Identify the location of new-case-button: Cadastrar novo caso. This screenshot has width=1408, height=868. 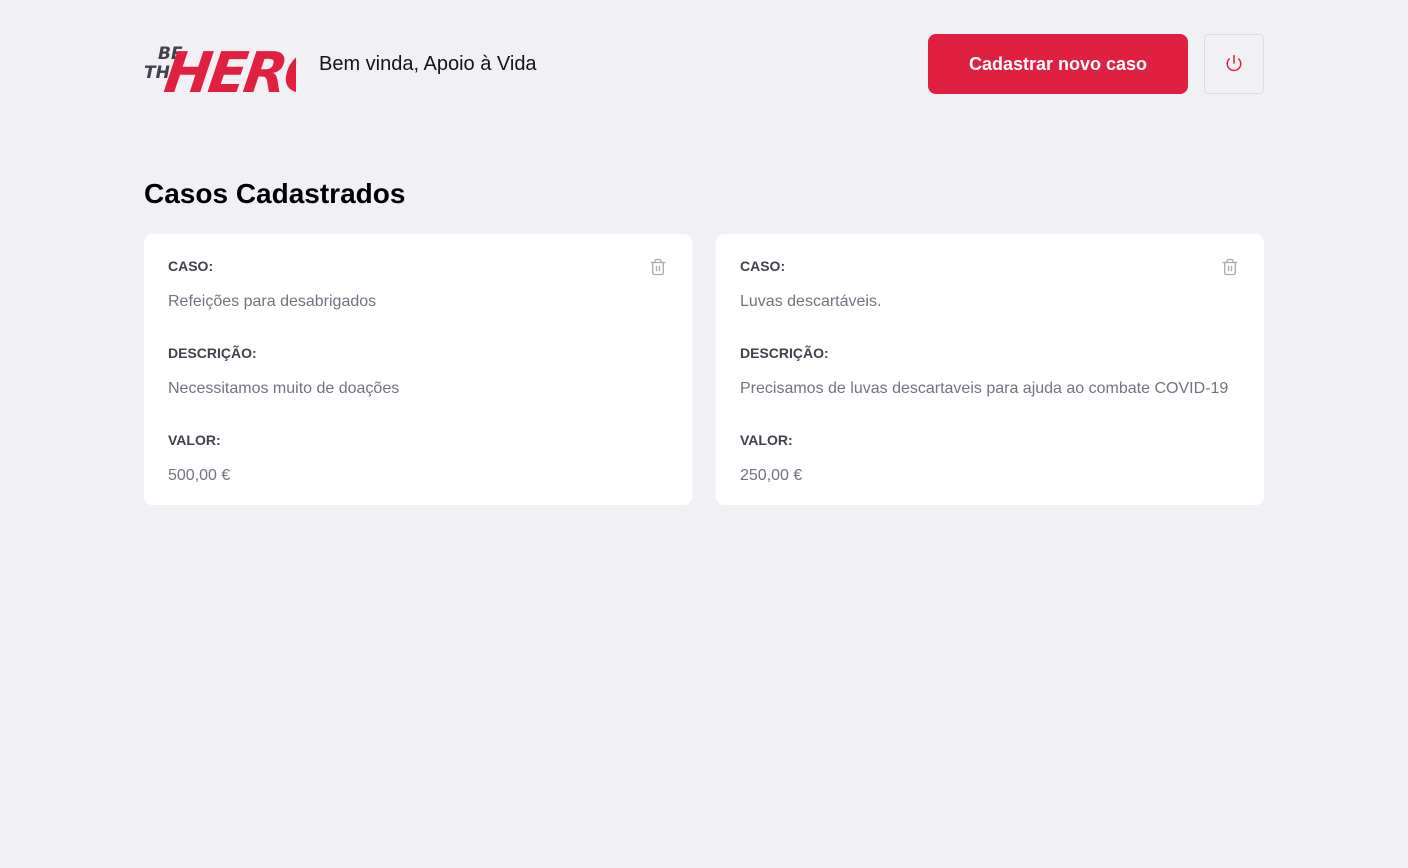
(1058, 64).